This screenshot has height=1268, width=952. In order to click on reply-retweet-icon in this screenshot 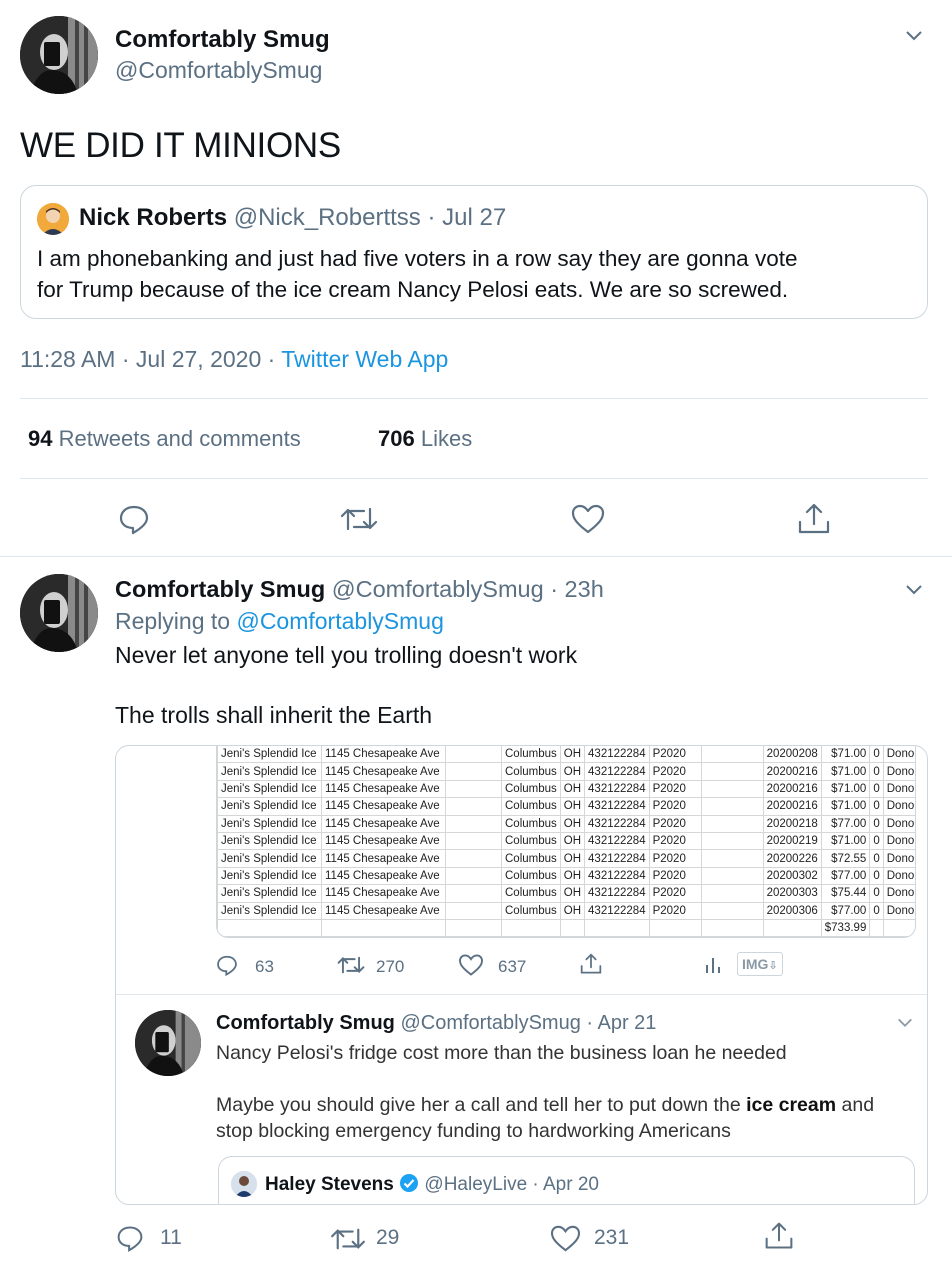, I will do `click(348, 1239)`.